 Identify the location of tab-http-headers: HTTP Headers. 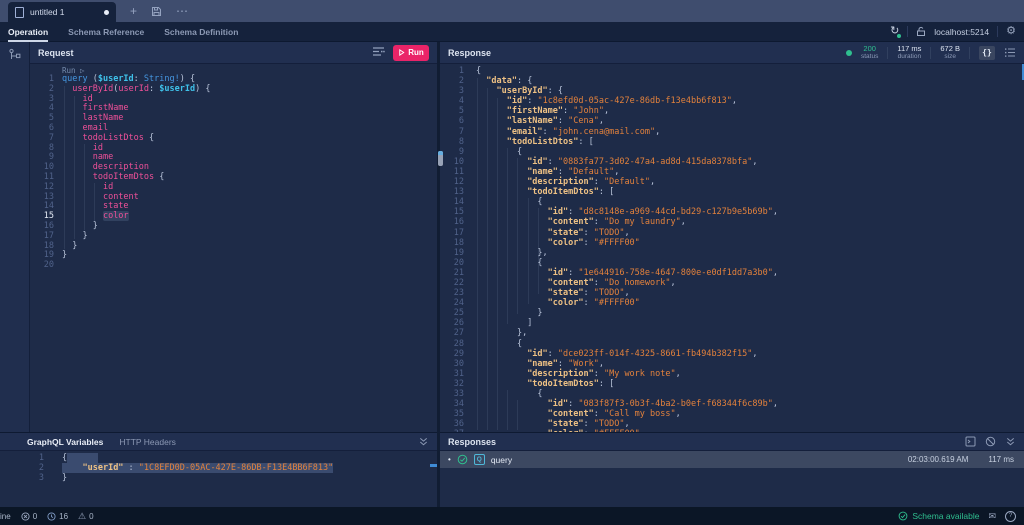
(147, 442).